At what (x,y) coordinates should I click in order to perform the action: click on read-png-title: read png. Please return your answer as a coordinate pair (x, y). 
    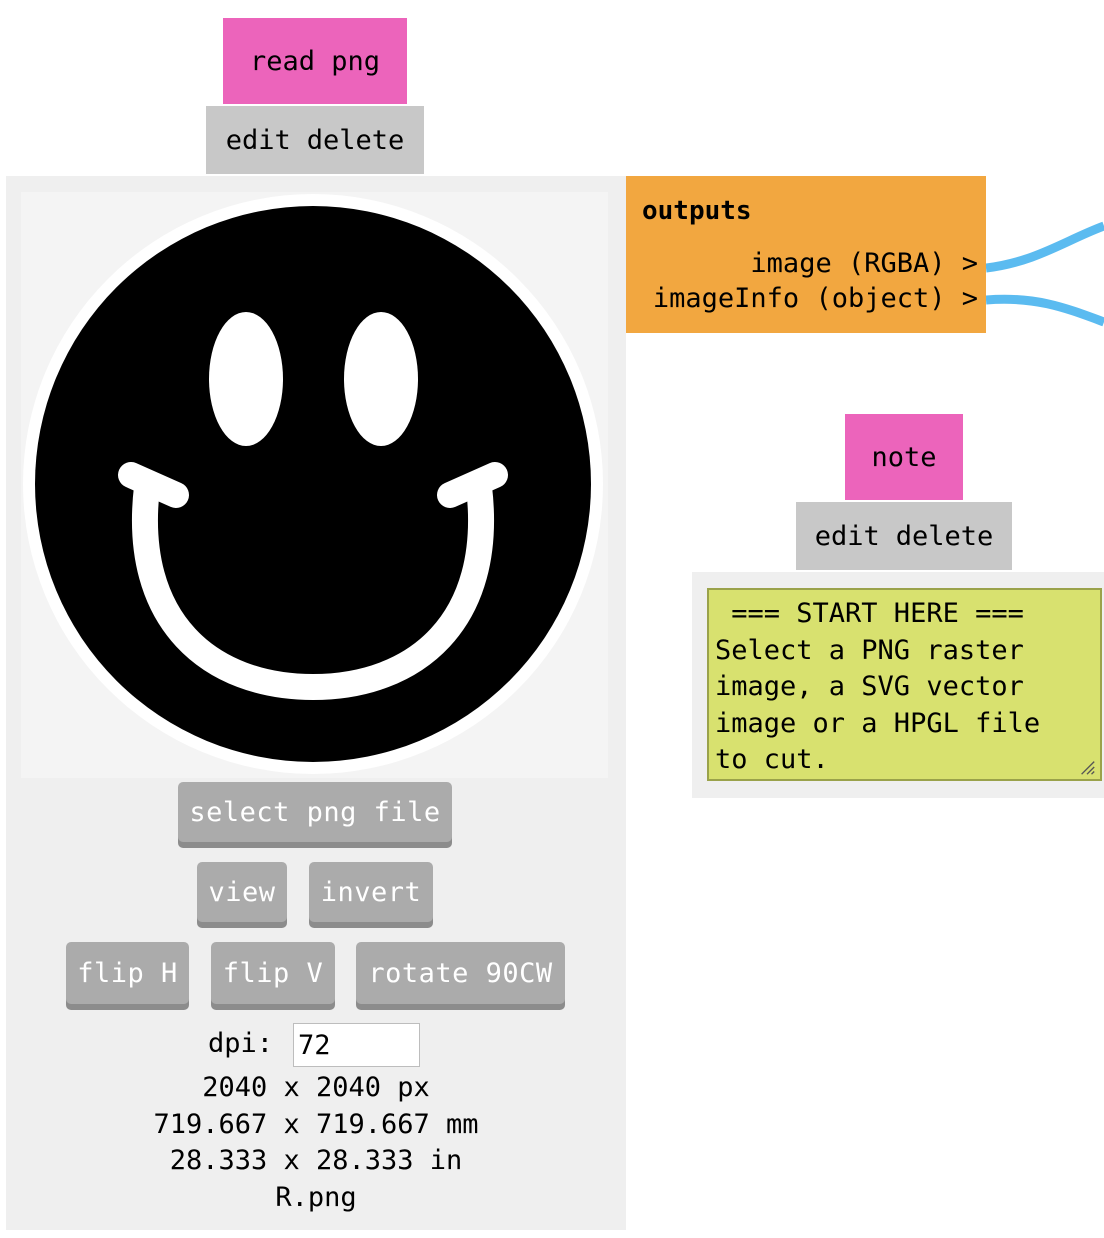
    Looking at the image, I should click on (315, 61).